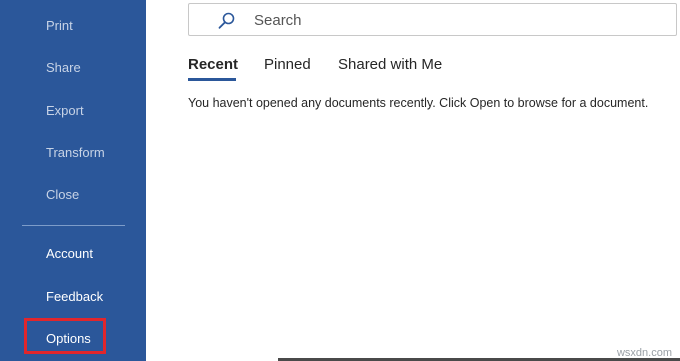 This screenshot has height=361, width=680. I want to click on sidebar-item-export: Export, so click(65, 111).